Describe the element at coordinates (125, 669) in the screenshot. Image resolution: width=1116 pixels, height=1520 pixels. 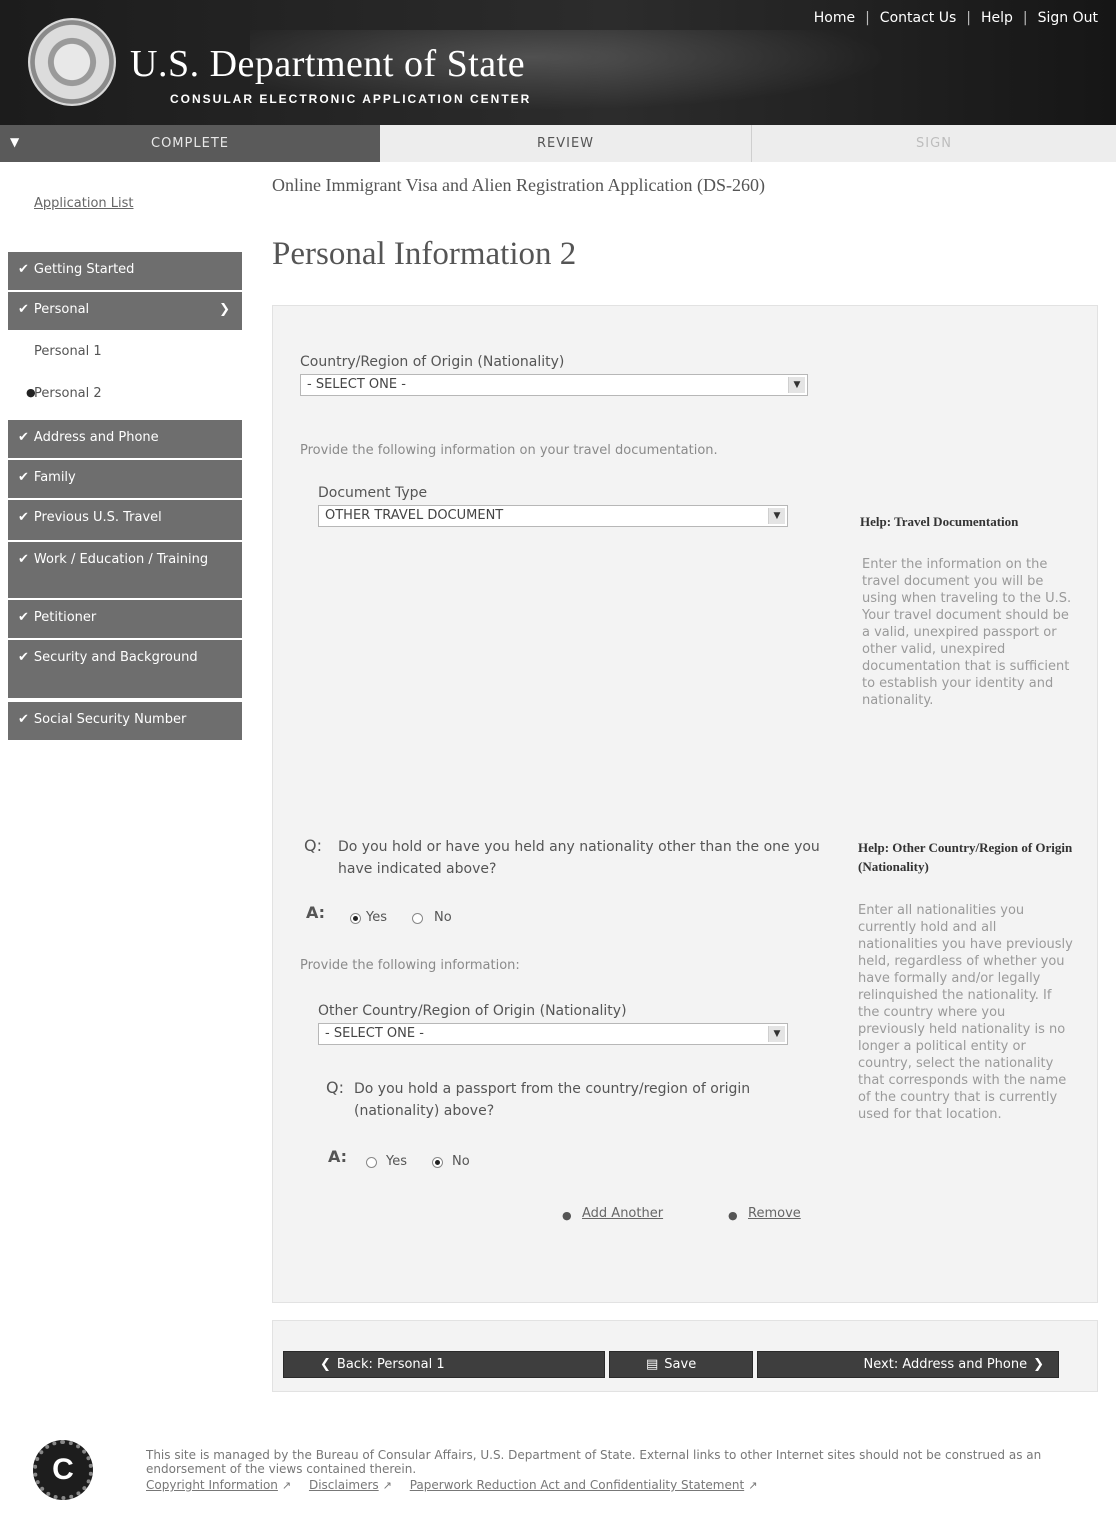
I see `sidebar-item-security: ✔ Security and Background` at that location.